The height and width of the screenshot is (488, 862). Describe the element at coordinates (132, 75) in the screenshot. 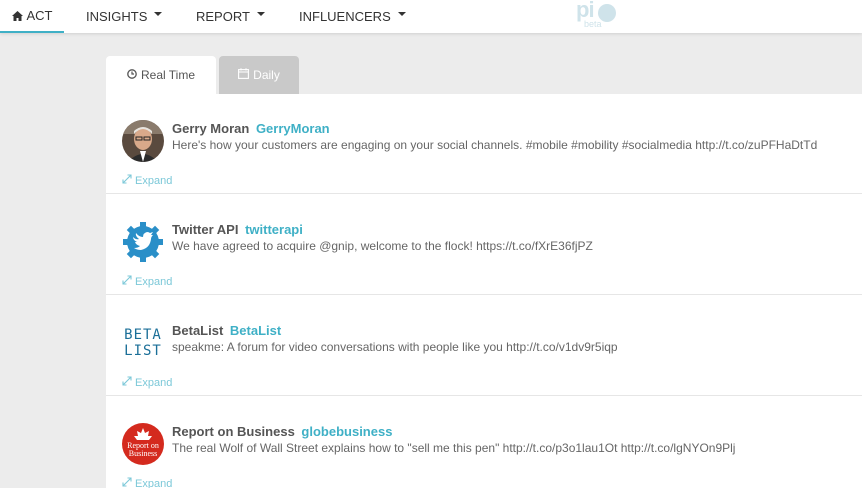

I see `clock-icon` at that location.